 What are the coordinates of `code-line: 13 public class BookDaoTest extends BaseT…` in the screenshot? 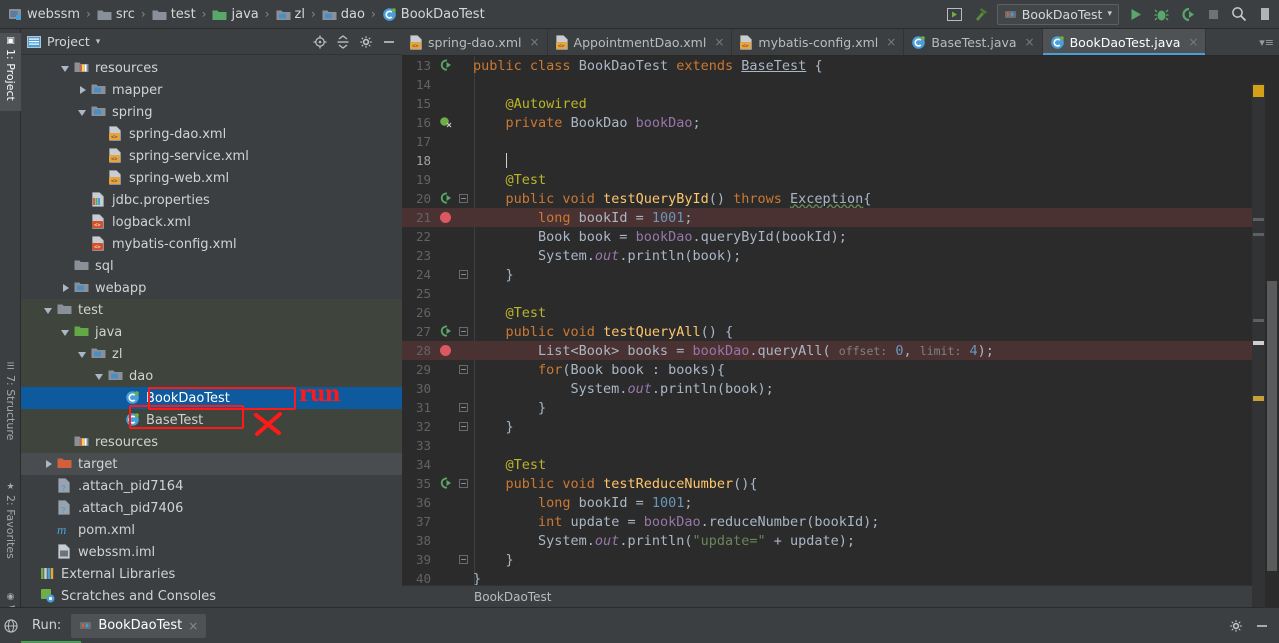 It's located at (840, 65).